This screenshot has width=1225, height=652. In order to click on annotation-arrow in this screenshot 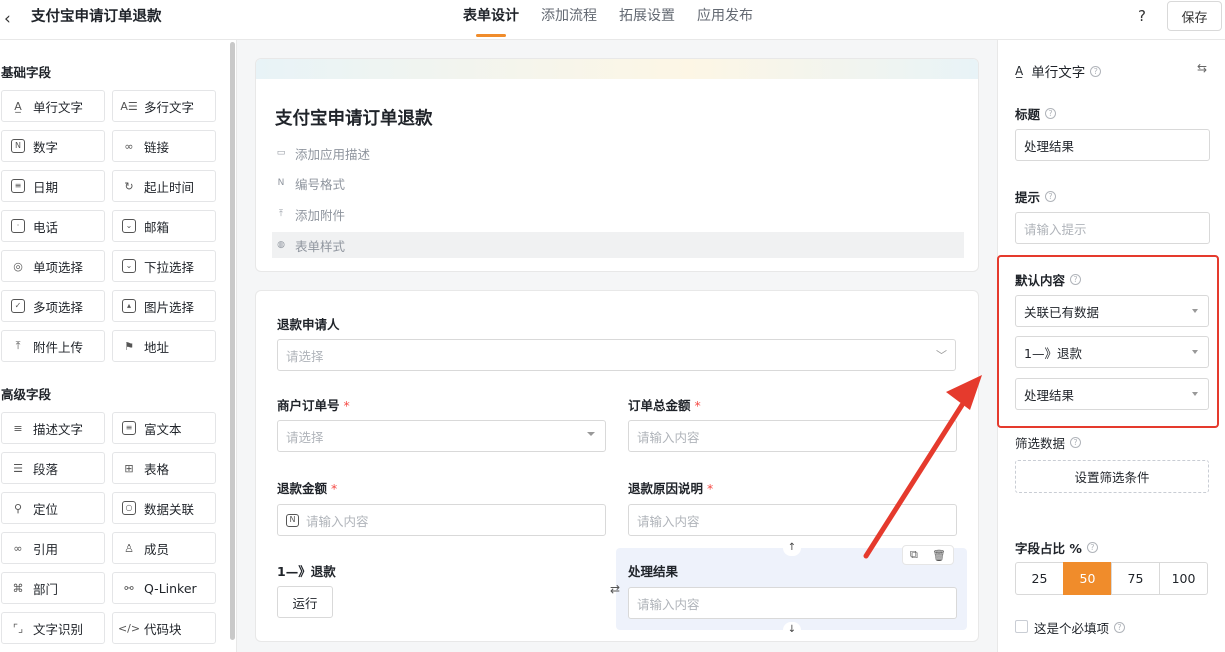, I will do `click(922, 467)`.